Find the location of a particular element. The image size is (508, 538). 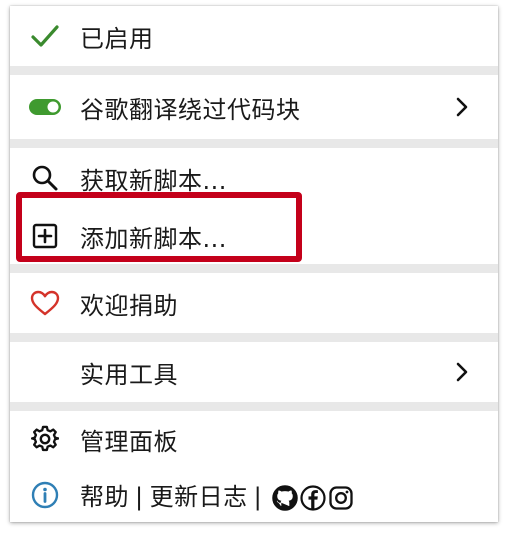

help-links: 帮助 | 更新日志 | is located at coordinates (218, 494).